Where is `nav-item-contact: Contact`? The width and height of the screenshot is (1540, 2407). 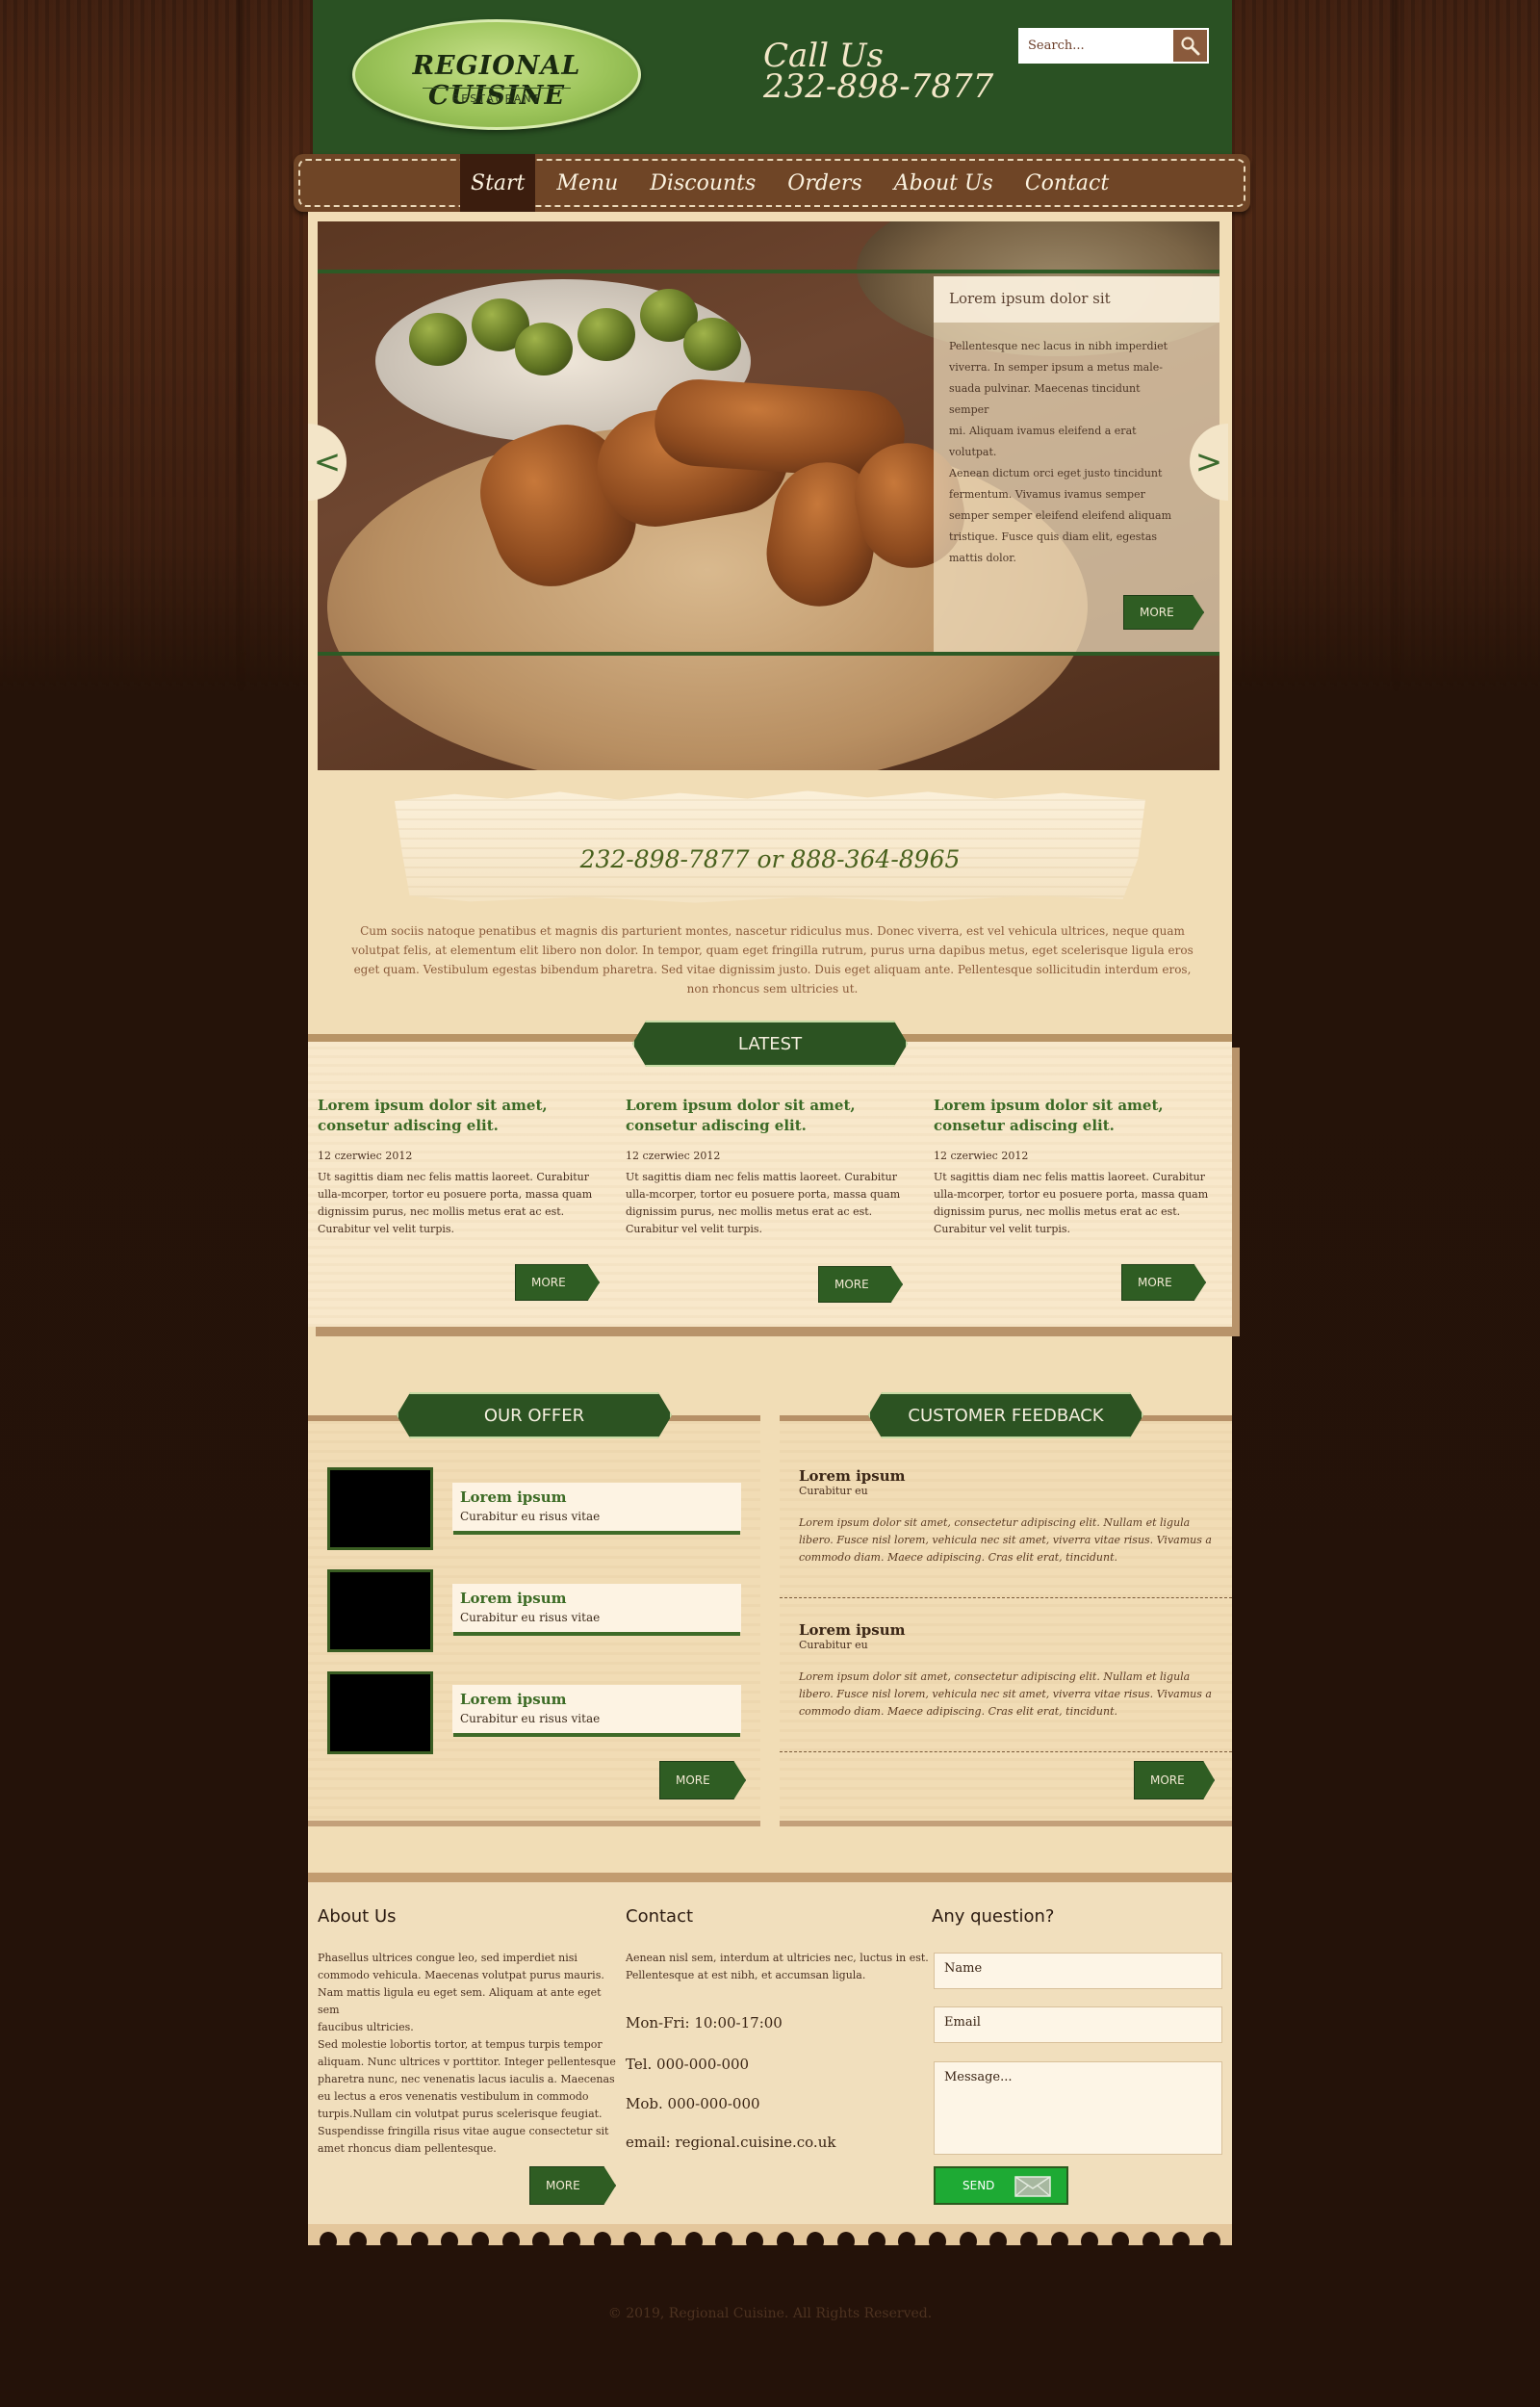
nav-item-contact: Contact is located at coordinates (1066, 183).